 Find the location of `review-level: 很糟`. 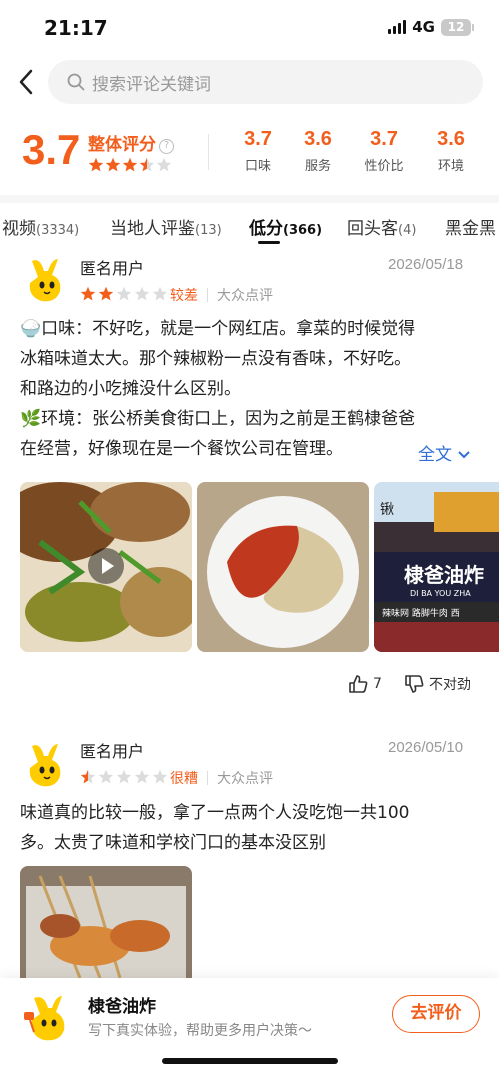

review-level: 很糟 is located at coordinates (184, 779).